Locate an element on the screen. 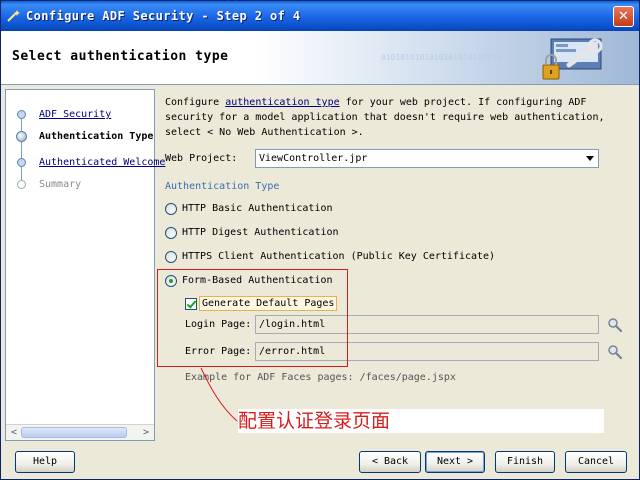 The height and width of the screenshot is (480, 640). nav-horizontal-scrollbar: < > is located at coordinates (80, 432).